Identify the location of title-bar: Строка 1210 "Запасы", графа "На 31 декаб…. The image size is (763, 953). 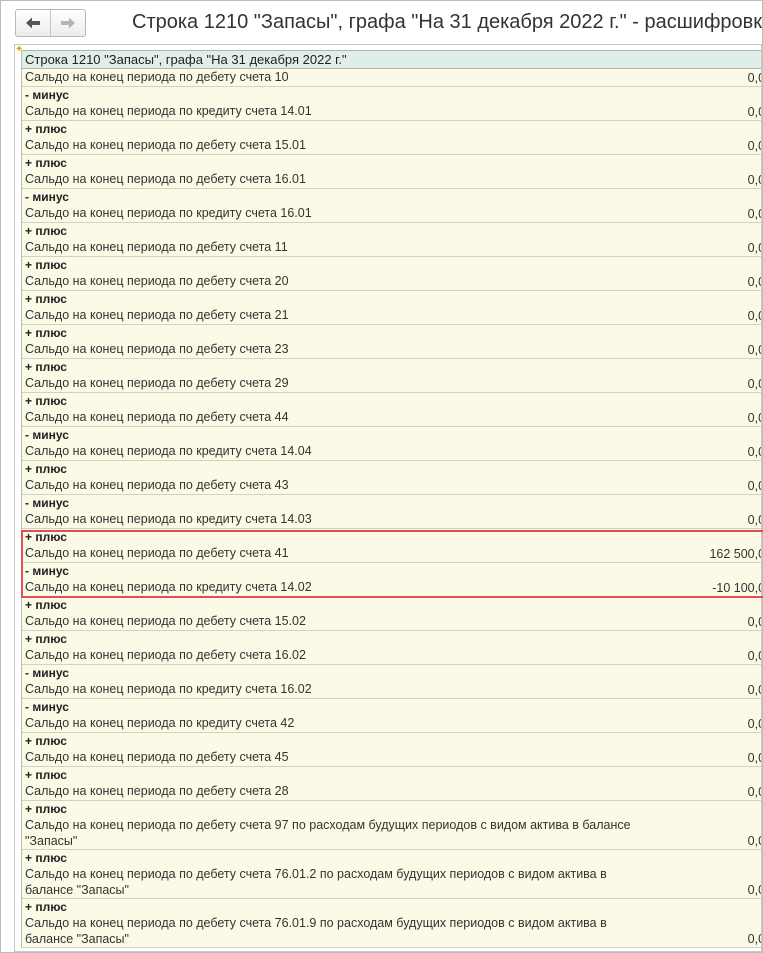
(381, 22).